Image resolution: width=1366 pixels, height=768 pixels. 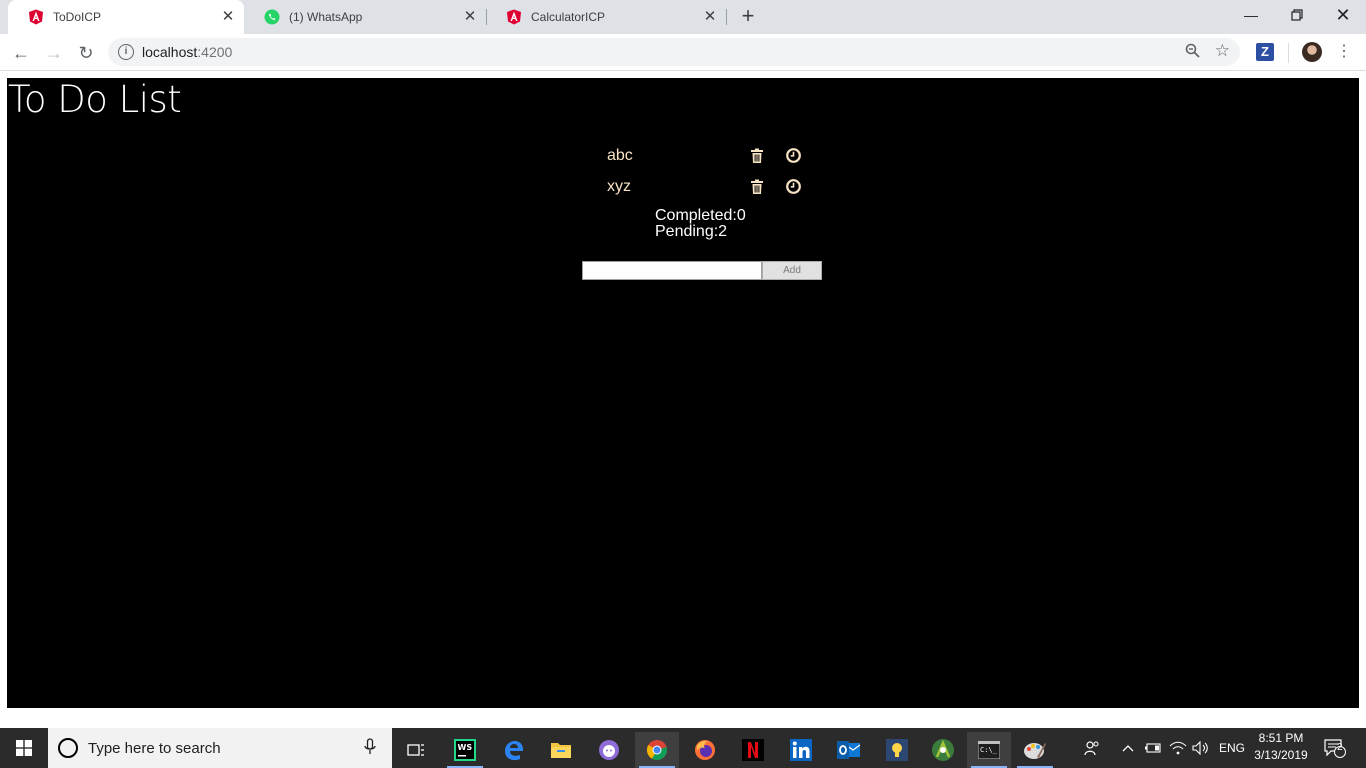 What do you see at coordinates (609, 750) in the screenshot?
I see `github-desktop-icon` at bounding box center [609, 750].